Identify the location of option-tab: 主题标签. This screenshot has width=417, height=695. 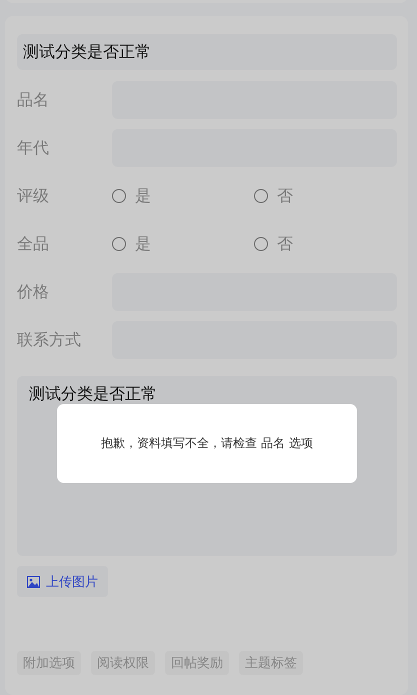
(271, 663).